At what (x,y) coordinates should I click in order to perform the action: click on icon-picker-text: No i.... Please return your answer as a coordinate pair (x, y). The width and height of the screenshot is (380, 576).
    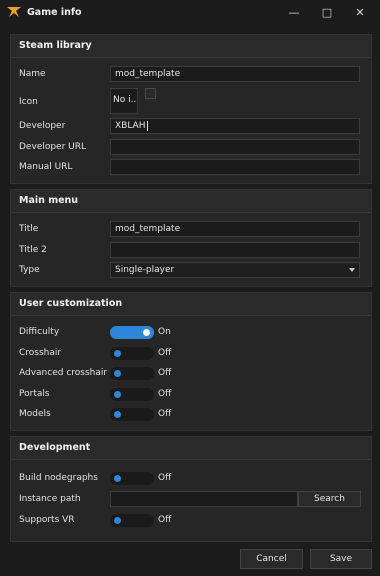
    Looking at the image, I should click on (125, 100).